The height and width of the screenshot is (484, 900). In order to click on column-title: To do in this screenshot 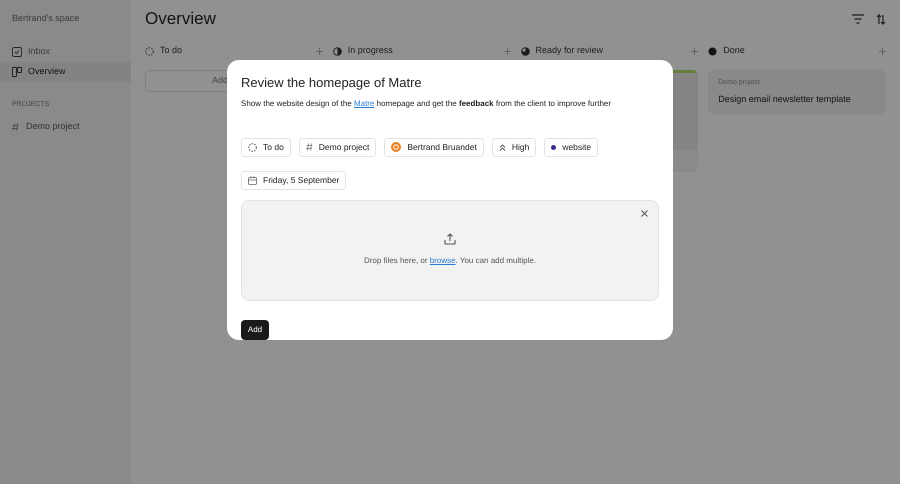, I will do `click(171, 51)`.